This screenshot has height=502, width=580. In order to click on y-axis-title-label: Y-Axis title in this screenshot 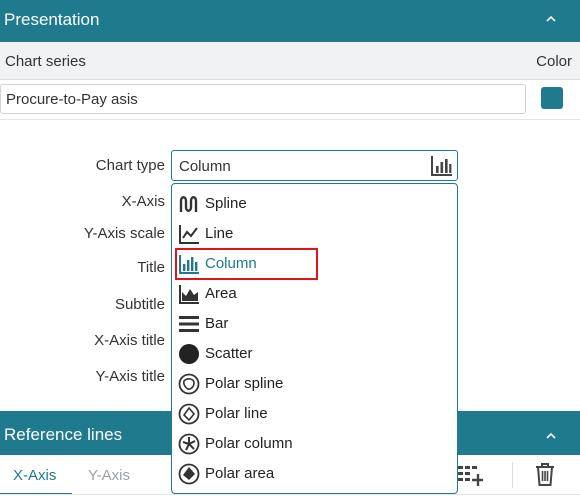, I will do `click(130, 376)`.